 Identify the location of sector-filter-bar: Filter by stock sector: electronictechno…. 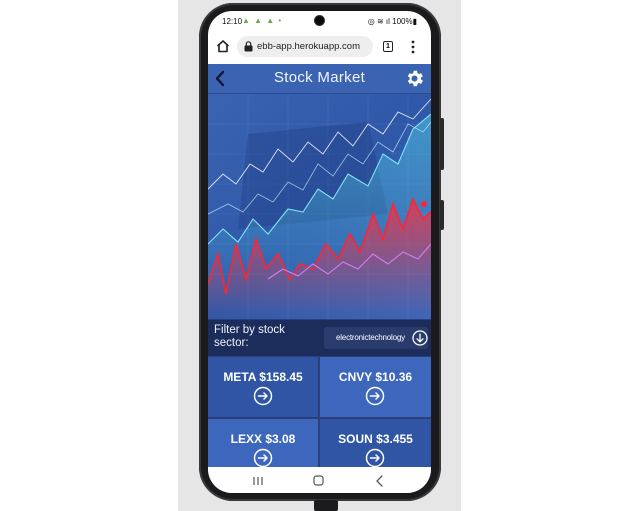
(319, 338).